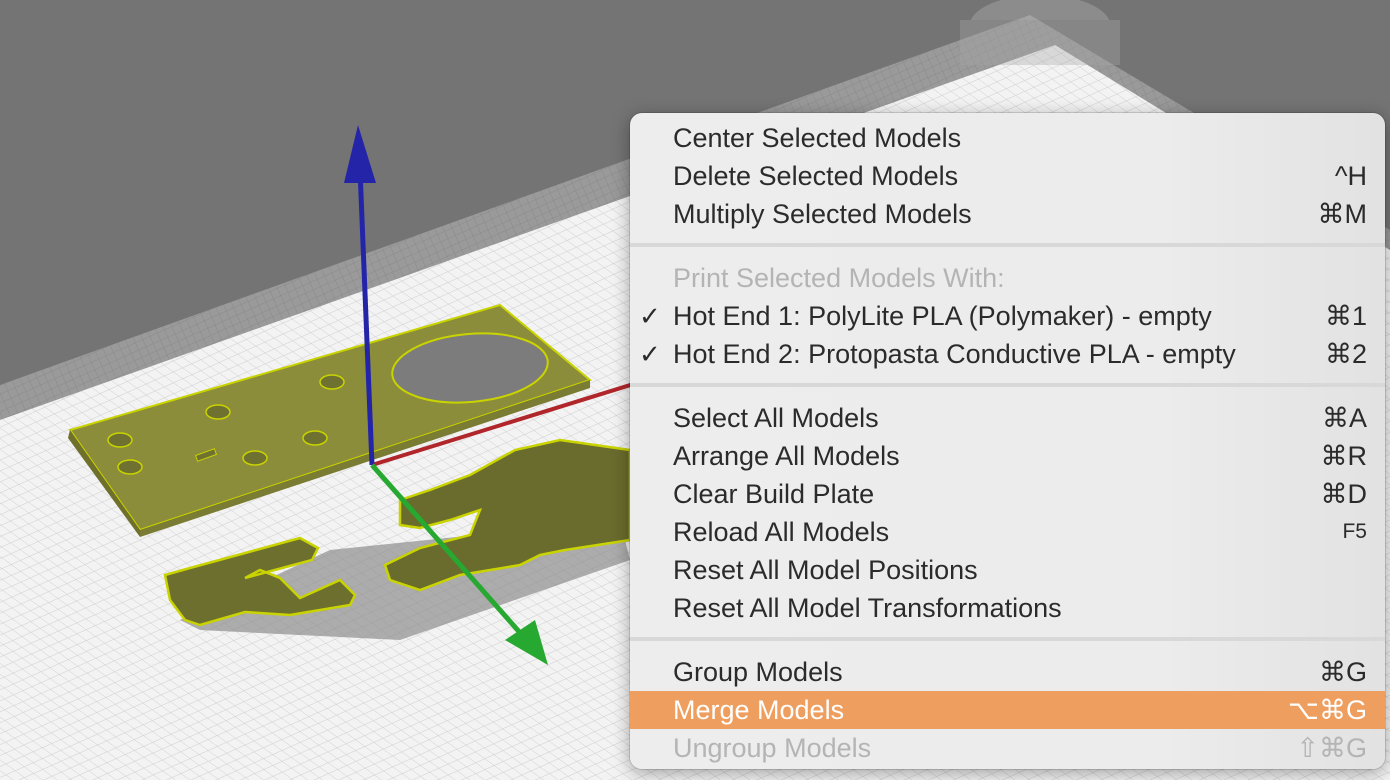 This screenshot has width=1390, height=780. What do you see at coordinates (1350, 176) in the screenshot?
I see `shortcut-label: ^H` at bounding box center [1350, 176].